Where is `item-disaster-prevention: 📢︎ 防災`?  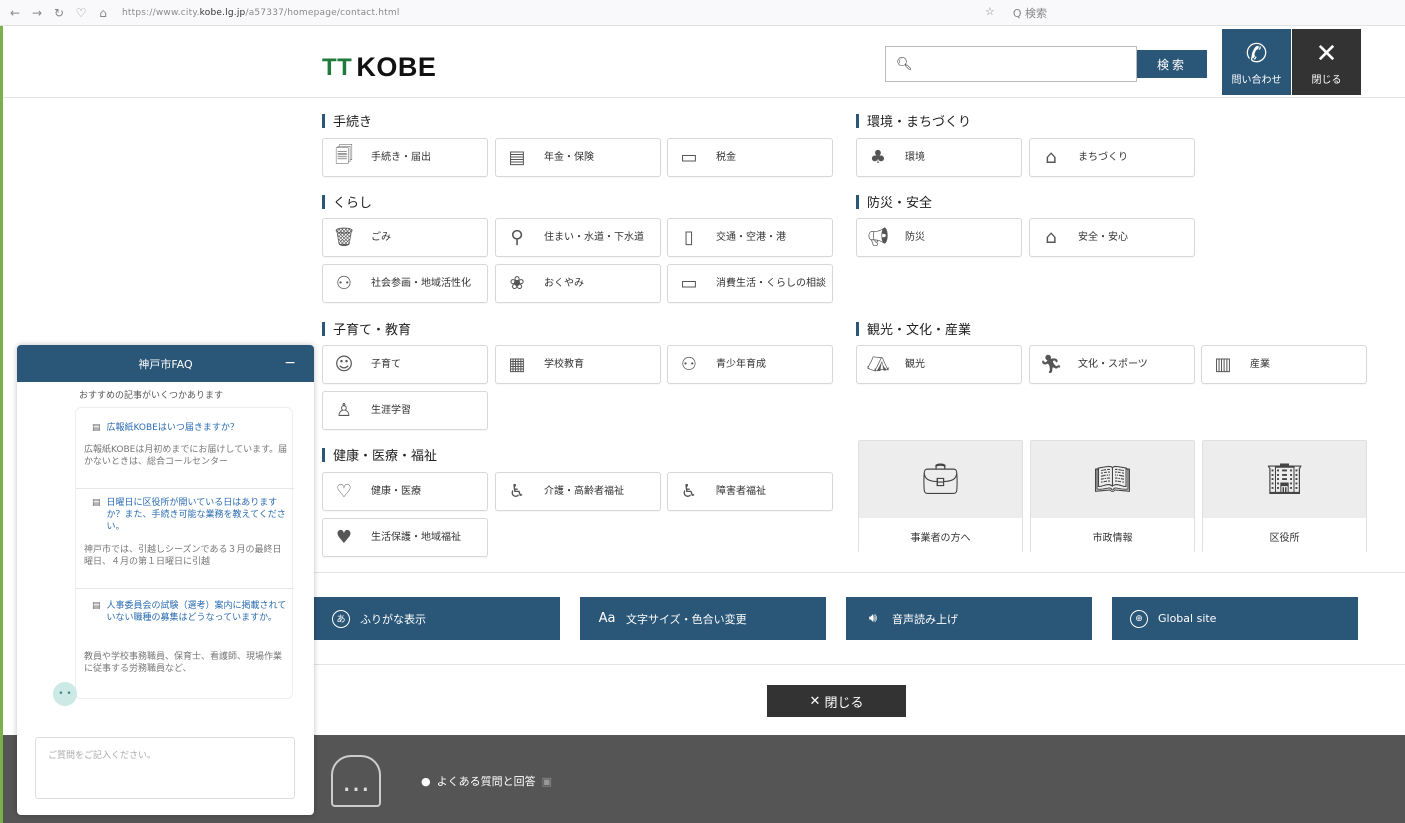
item-disaster-prevention: 📢︎ 防災 is located at coordinates (939, 237).